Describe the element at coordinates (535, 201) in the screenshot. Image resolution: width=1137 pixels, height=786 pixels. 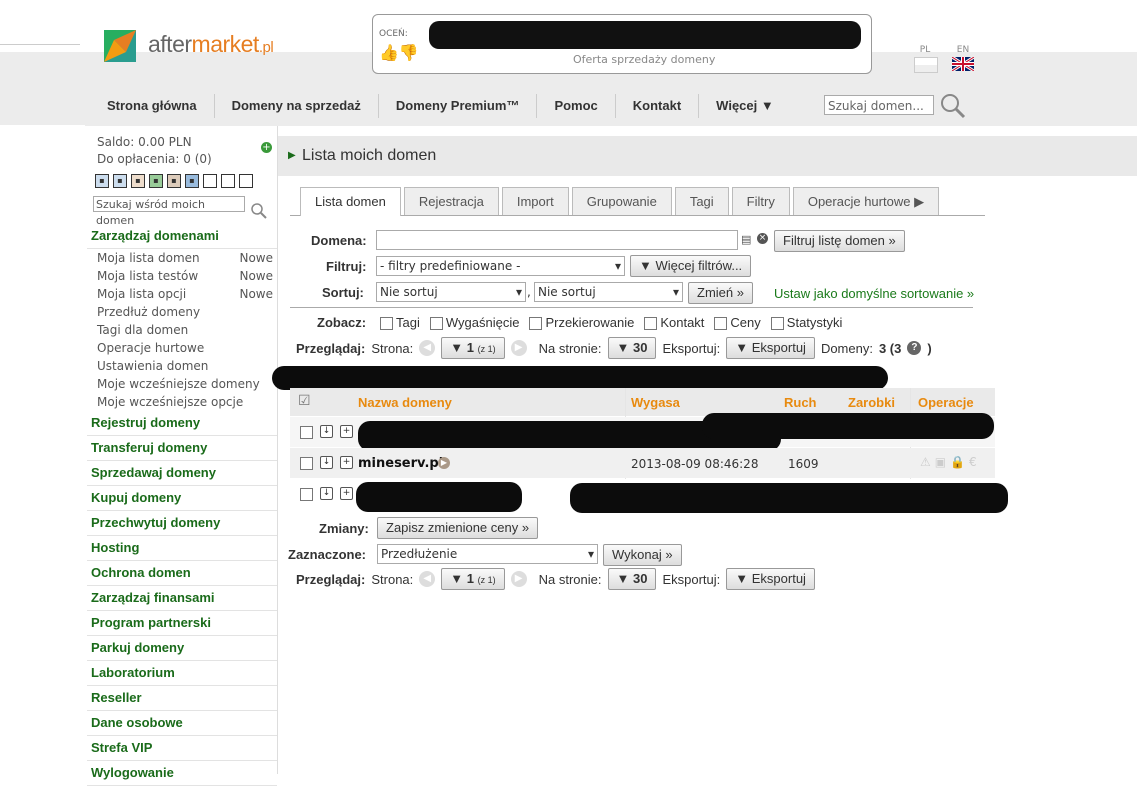
I see `tab-import: Import` at that location.